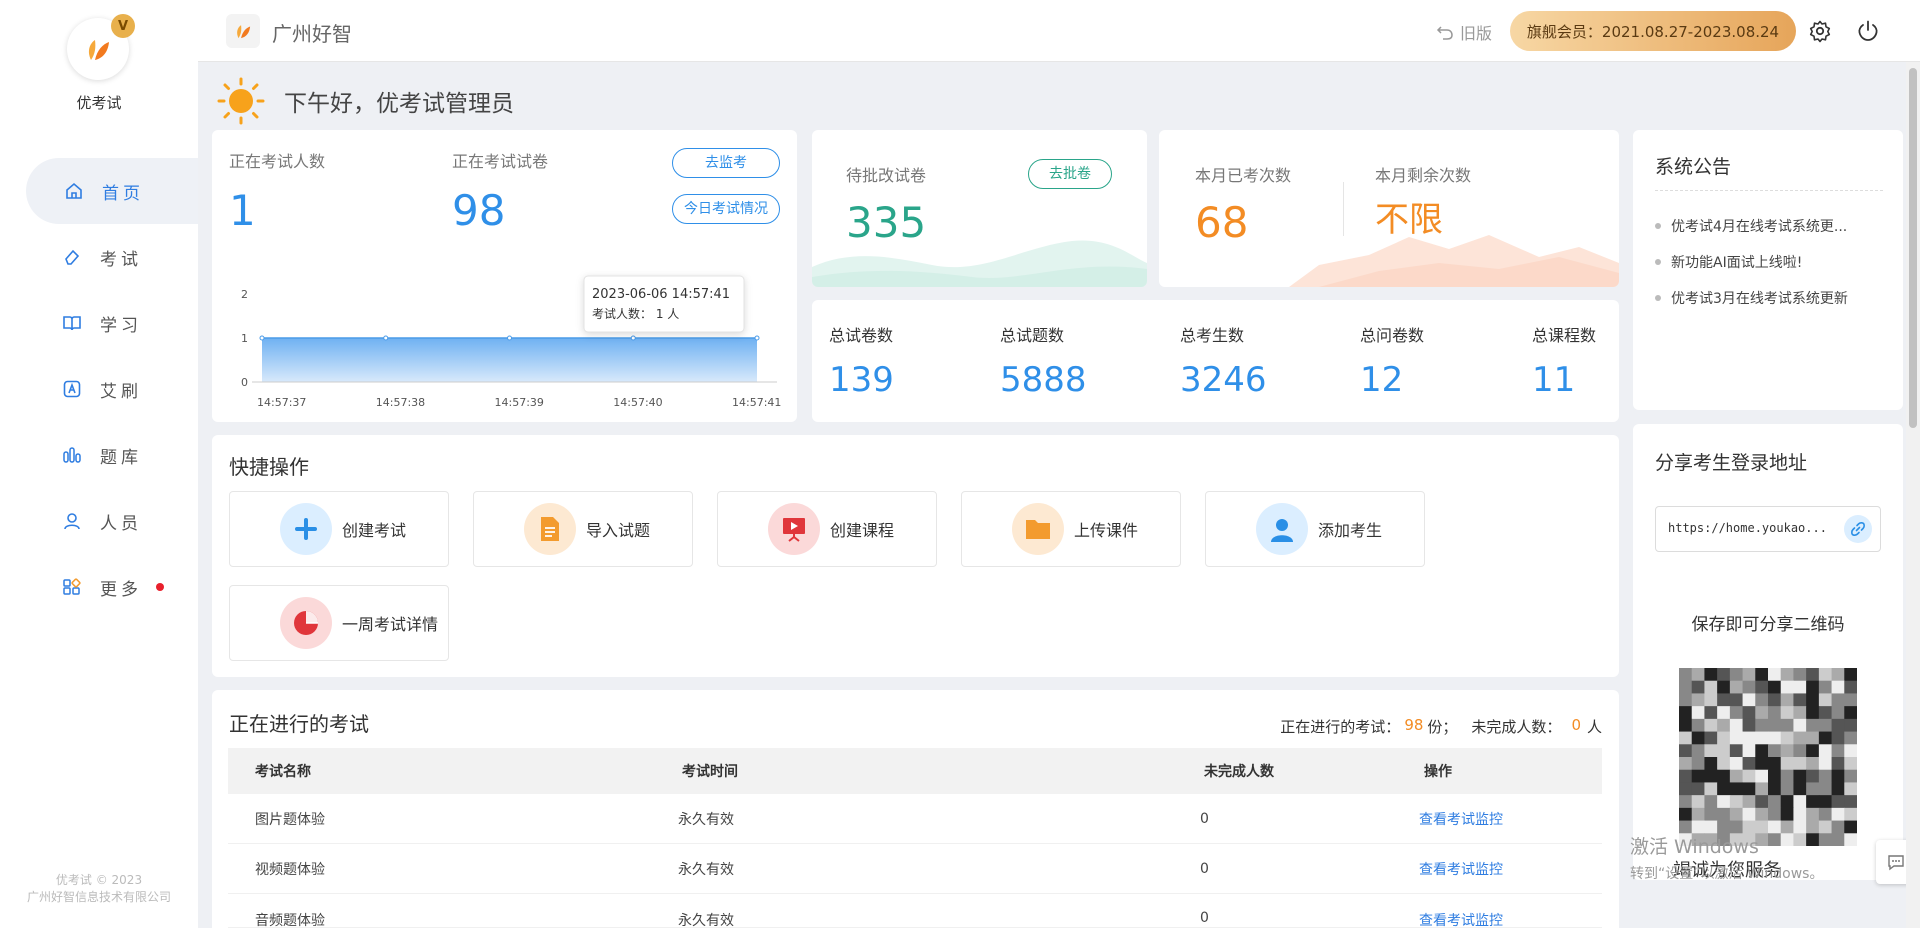 Image resolution: width=1920 pixels, height=928 pixels. What do you see at coordinates (1070, 174) in the screenshot?
I see `grading-button: 去批卷` at bounding box center [1070, 174].